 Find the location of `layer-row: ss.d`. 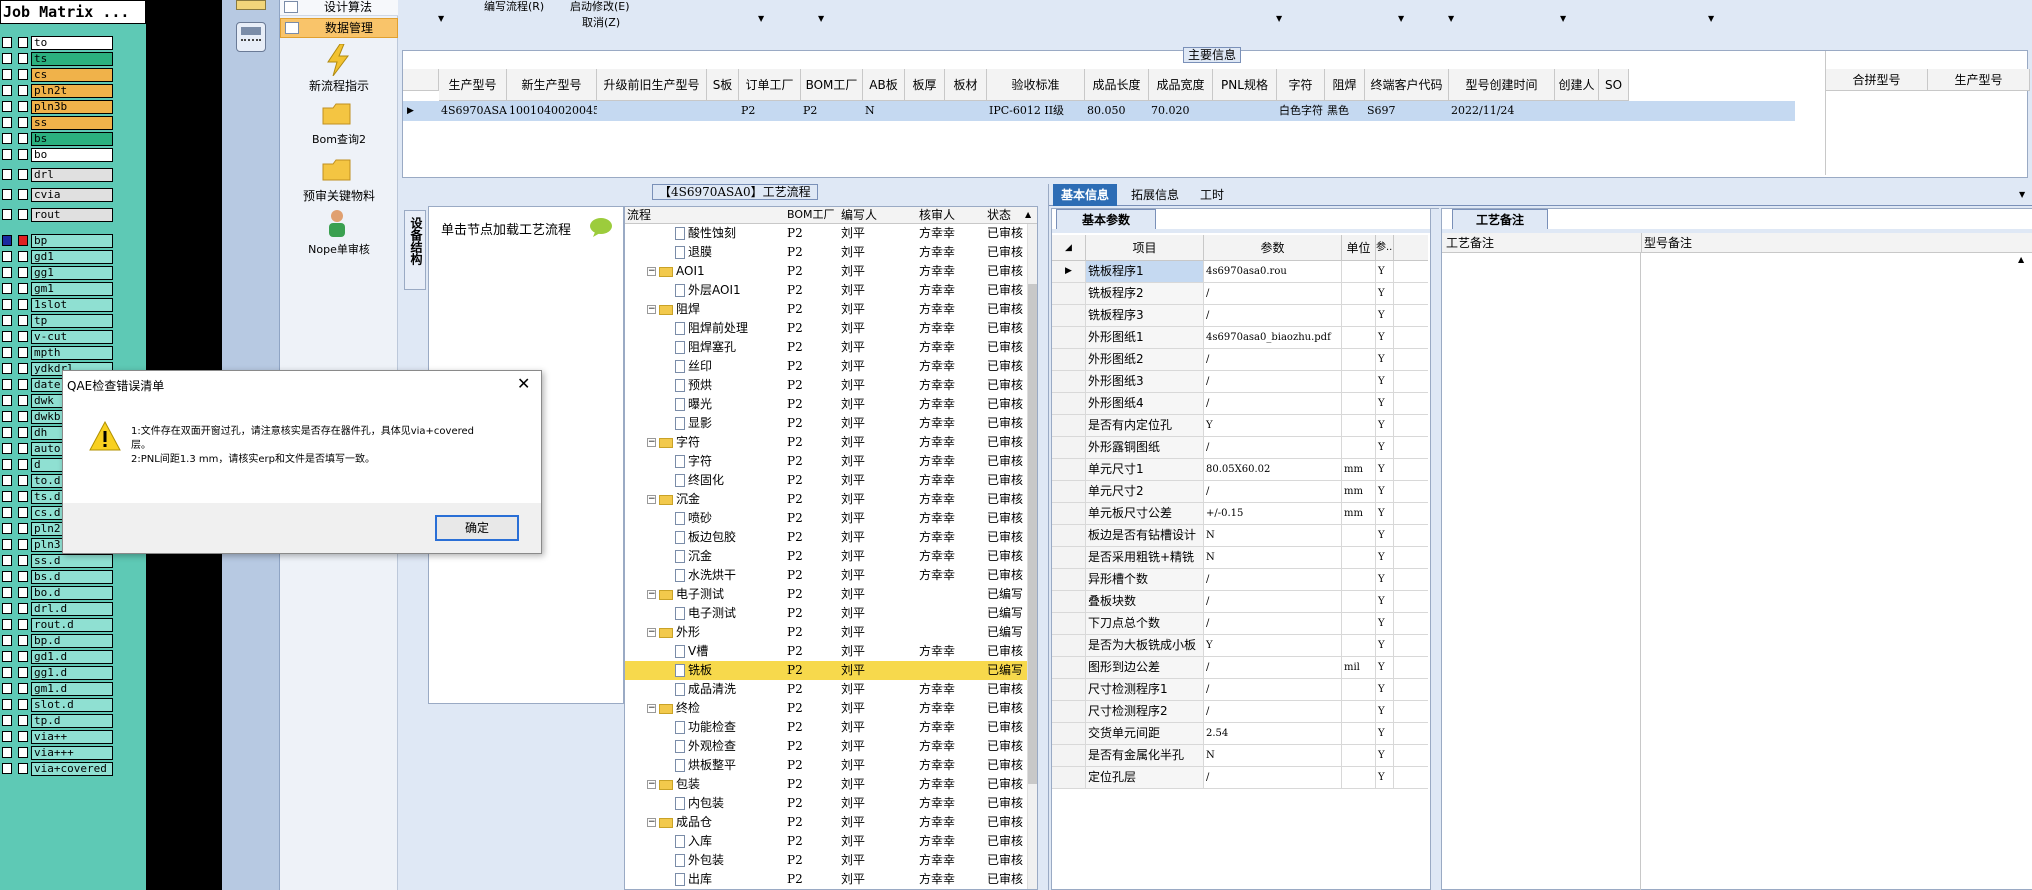

layer-row: ss.d is located at coordinates (73, 561).